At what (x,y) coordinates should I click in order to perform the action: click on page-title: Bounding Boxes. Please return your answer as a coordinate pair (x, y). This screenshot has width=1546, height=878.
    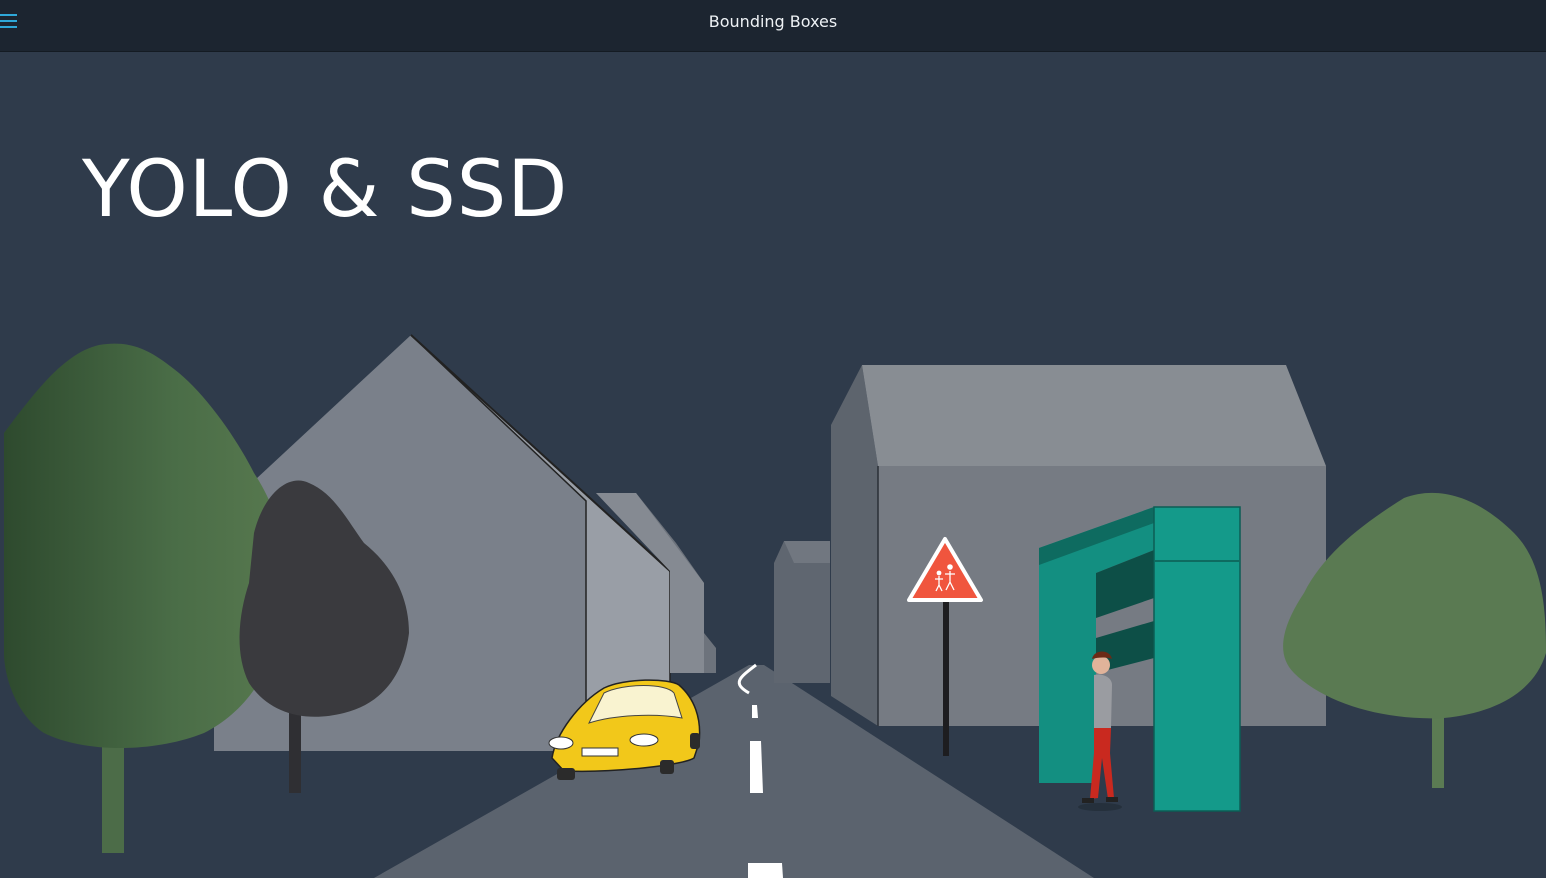
    Looking at the image, I should click on (773, 21).